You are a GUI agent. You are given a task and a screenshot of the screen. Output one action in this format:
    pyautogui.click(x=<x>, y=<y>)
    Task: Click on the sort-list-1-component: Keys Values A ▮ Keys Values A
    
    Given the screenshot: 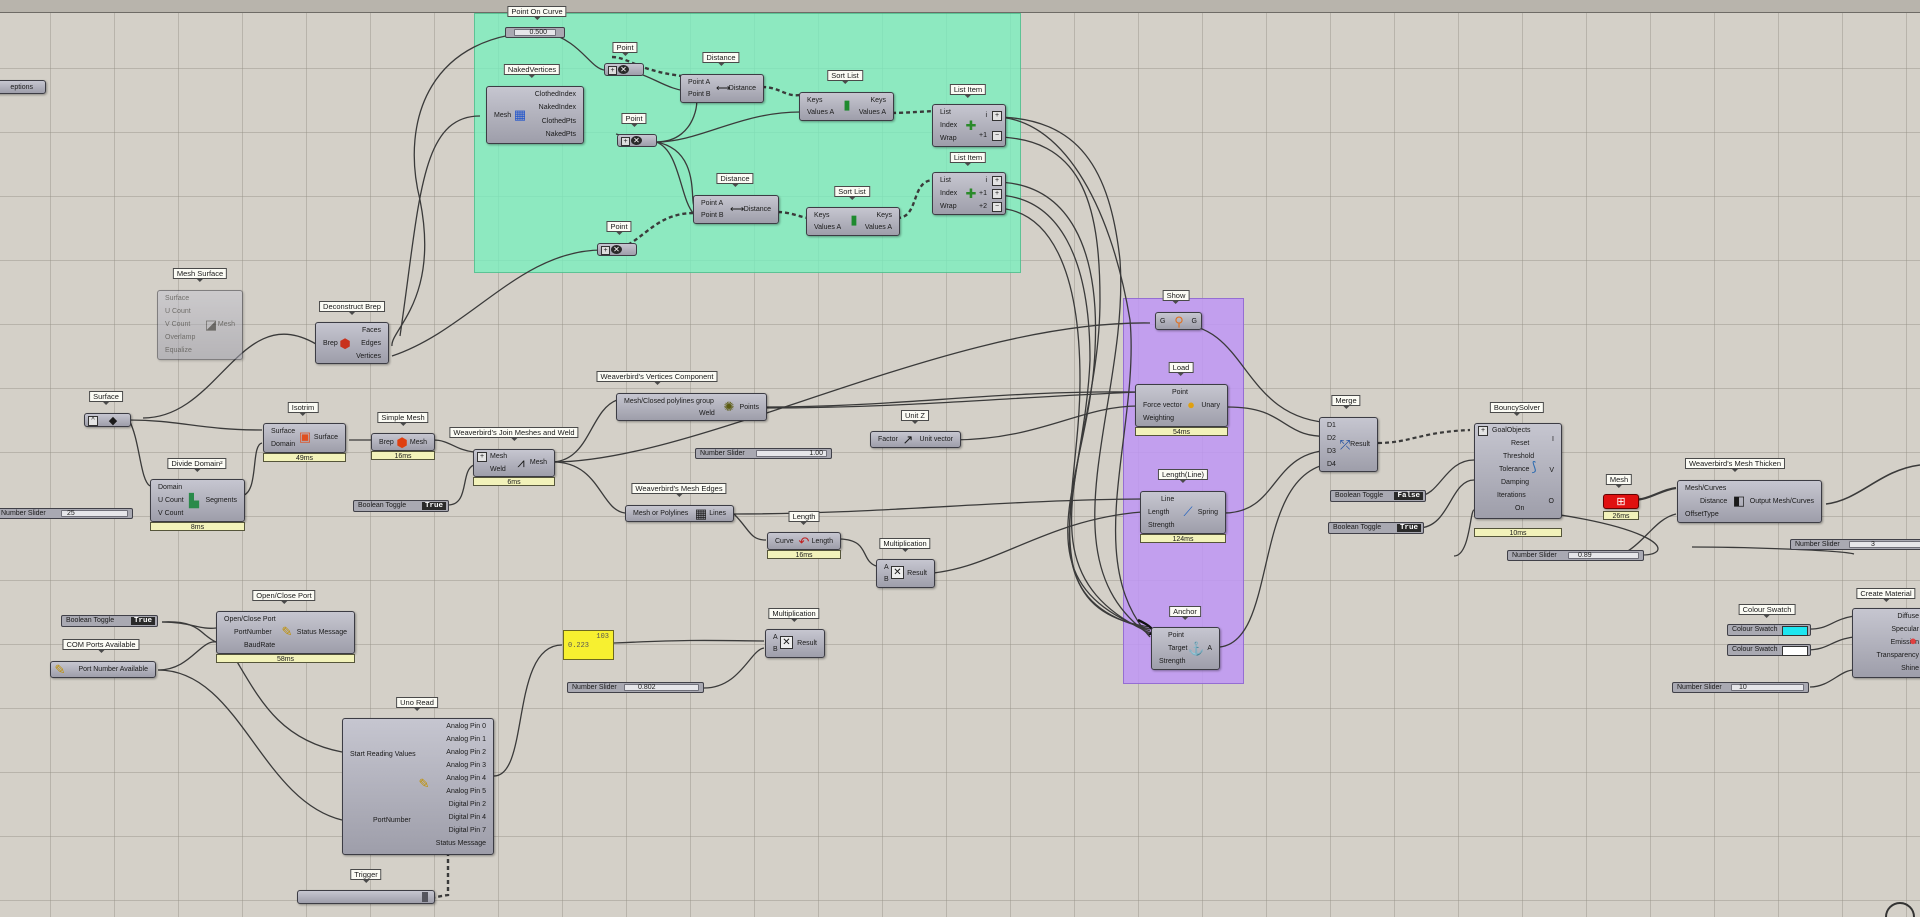 What is the action you would take?
    pyautogui.click(x=846, y=106)
    